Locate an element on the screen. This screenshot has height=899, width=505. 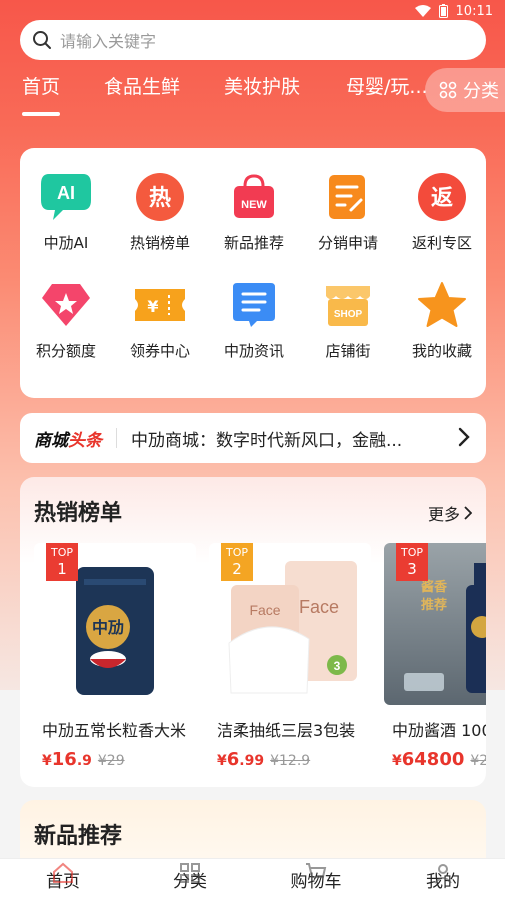
points-star-icon is located at coordinates (66, 305).